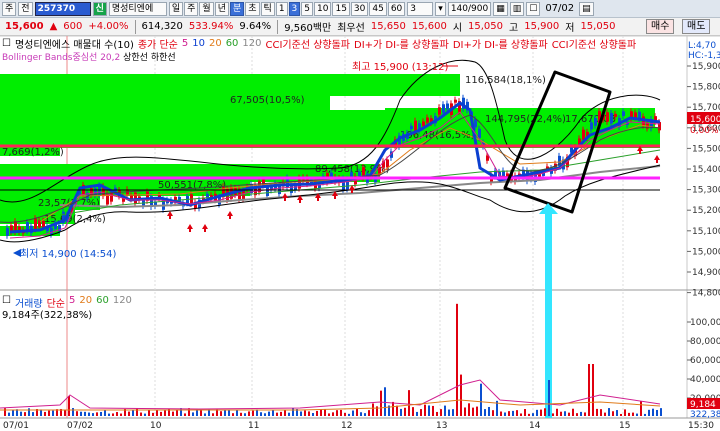 This screenshot has width=720, height=431. I want to click on price-tick-label: 14,800, so click(706, 294).